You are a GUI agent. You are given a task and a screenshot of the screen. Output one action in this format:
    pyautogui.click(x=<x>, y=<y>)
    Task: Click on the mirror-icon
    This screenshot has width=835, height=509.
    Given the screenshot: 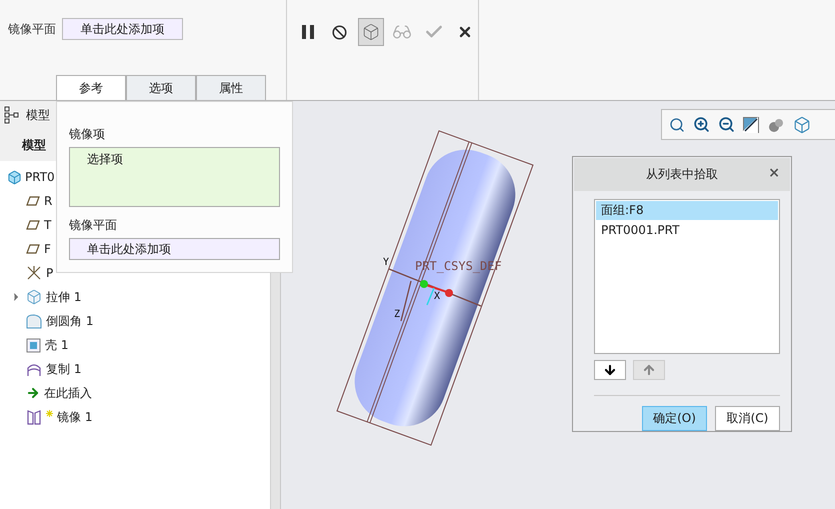 What is the action you would take?
    pyautogui.click(x=34, y=417)
    